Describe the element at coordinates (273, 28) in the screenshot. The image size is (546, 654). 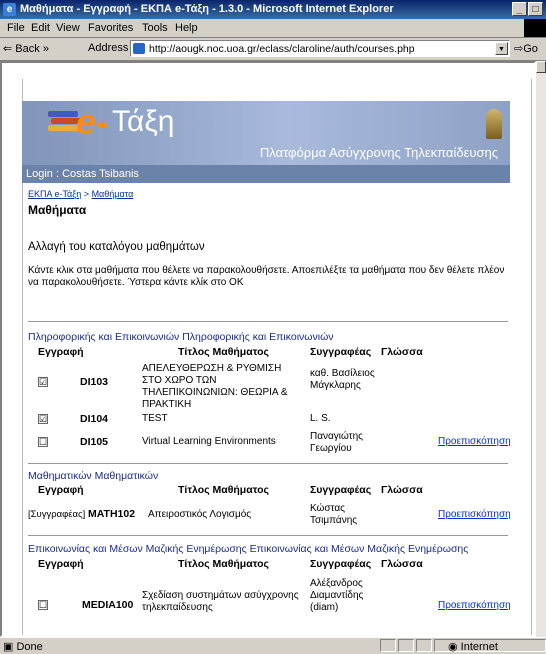
I see `menu-bar: File Edit View Favorites Tools Help` at that location.